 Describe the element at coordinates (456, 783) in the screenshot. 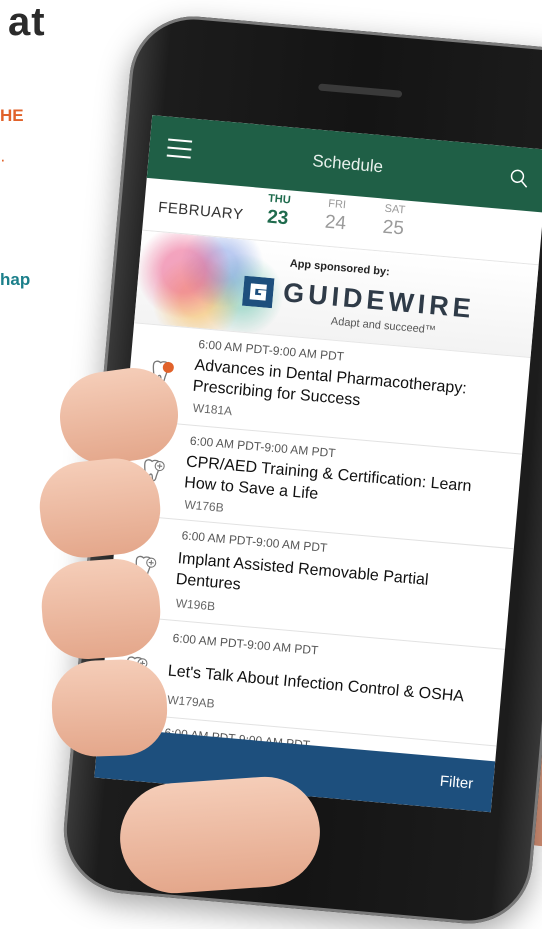

I see `filter-button: Filter` at that location.